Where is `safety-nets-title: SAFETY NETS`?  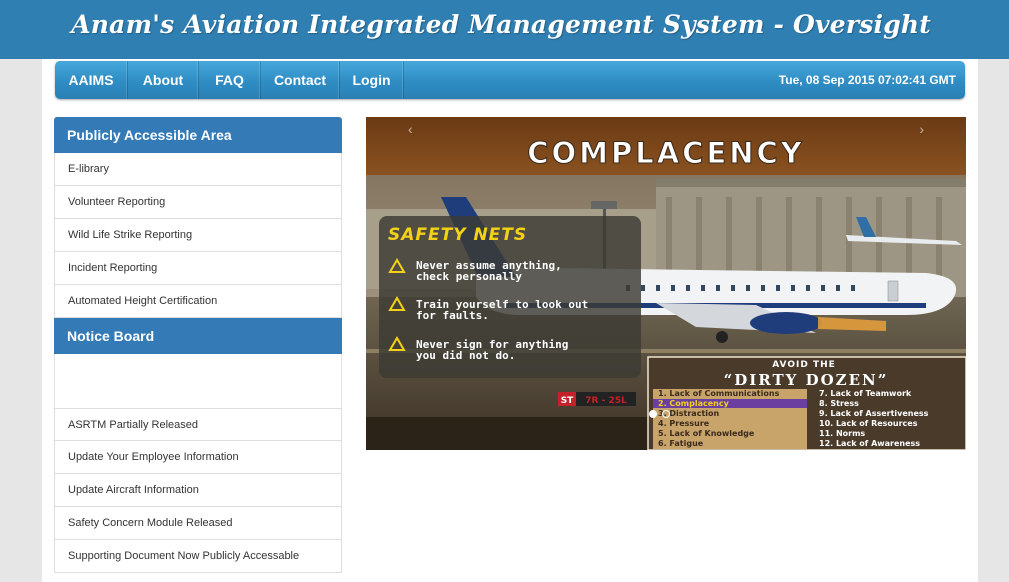
safety-nets-title: SAFETY NETS is located at coordinates (457, 235).